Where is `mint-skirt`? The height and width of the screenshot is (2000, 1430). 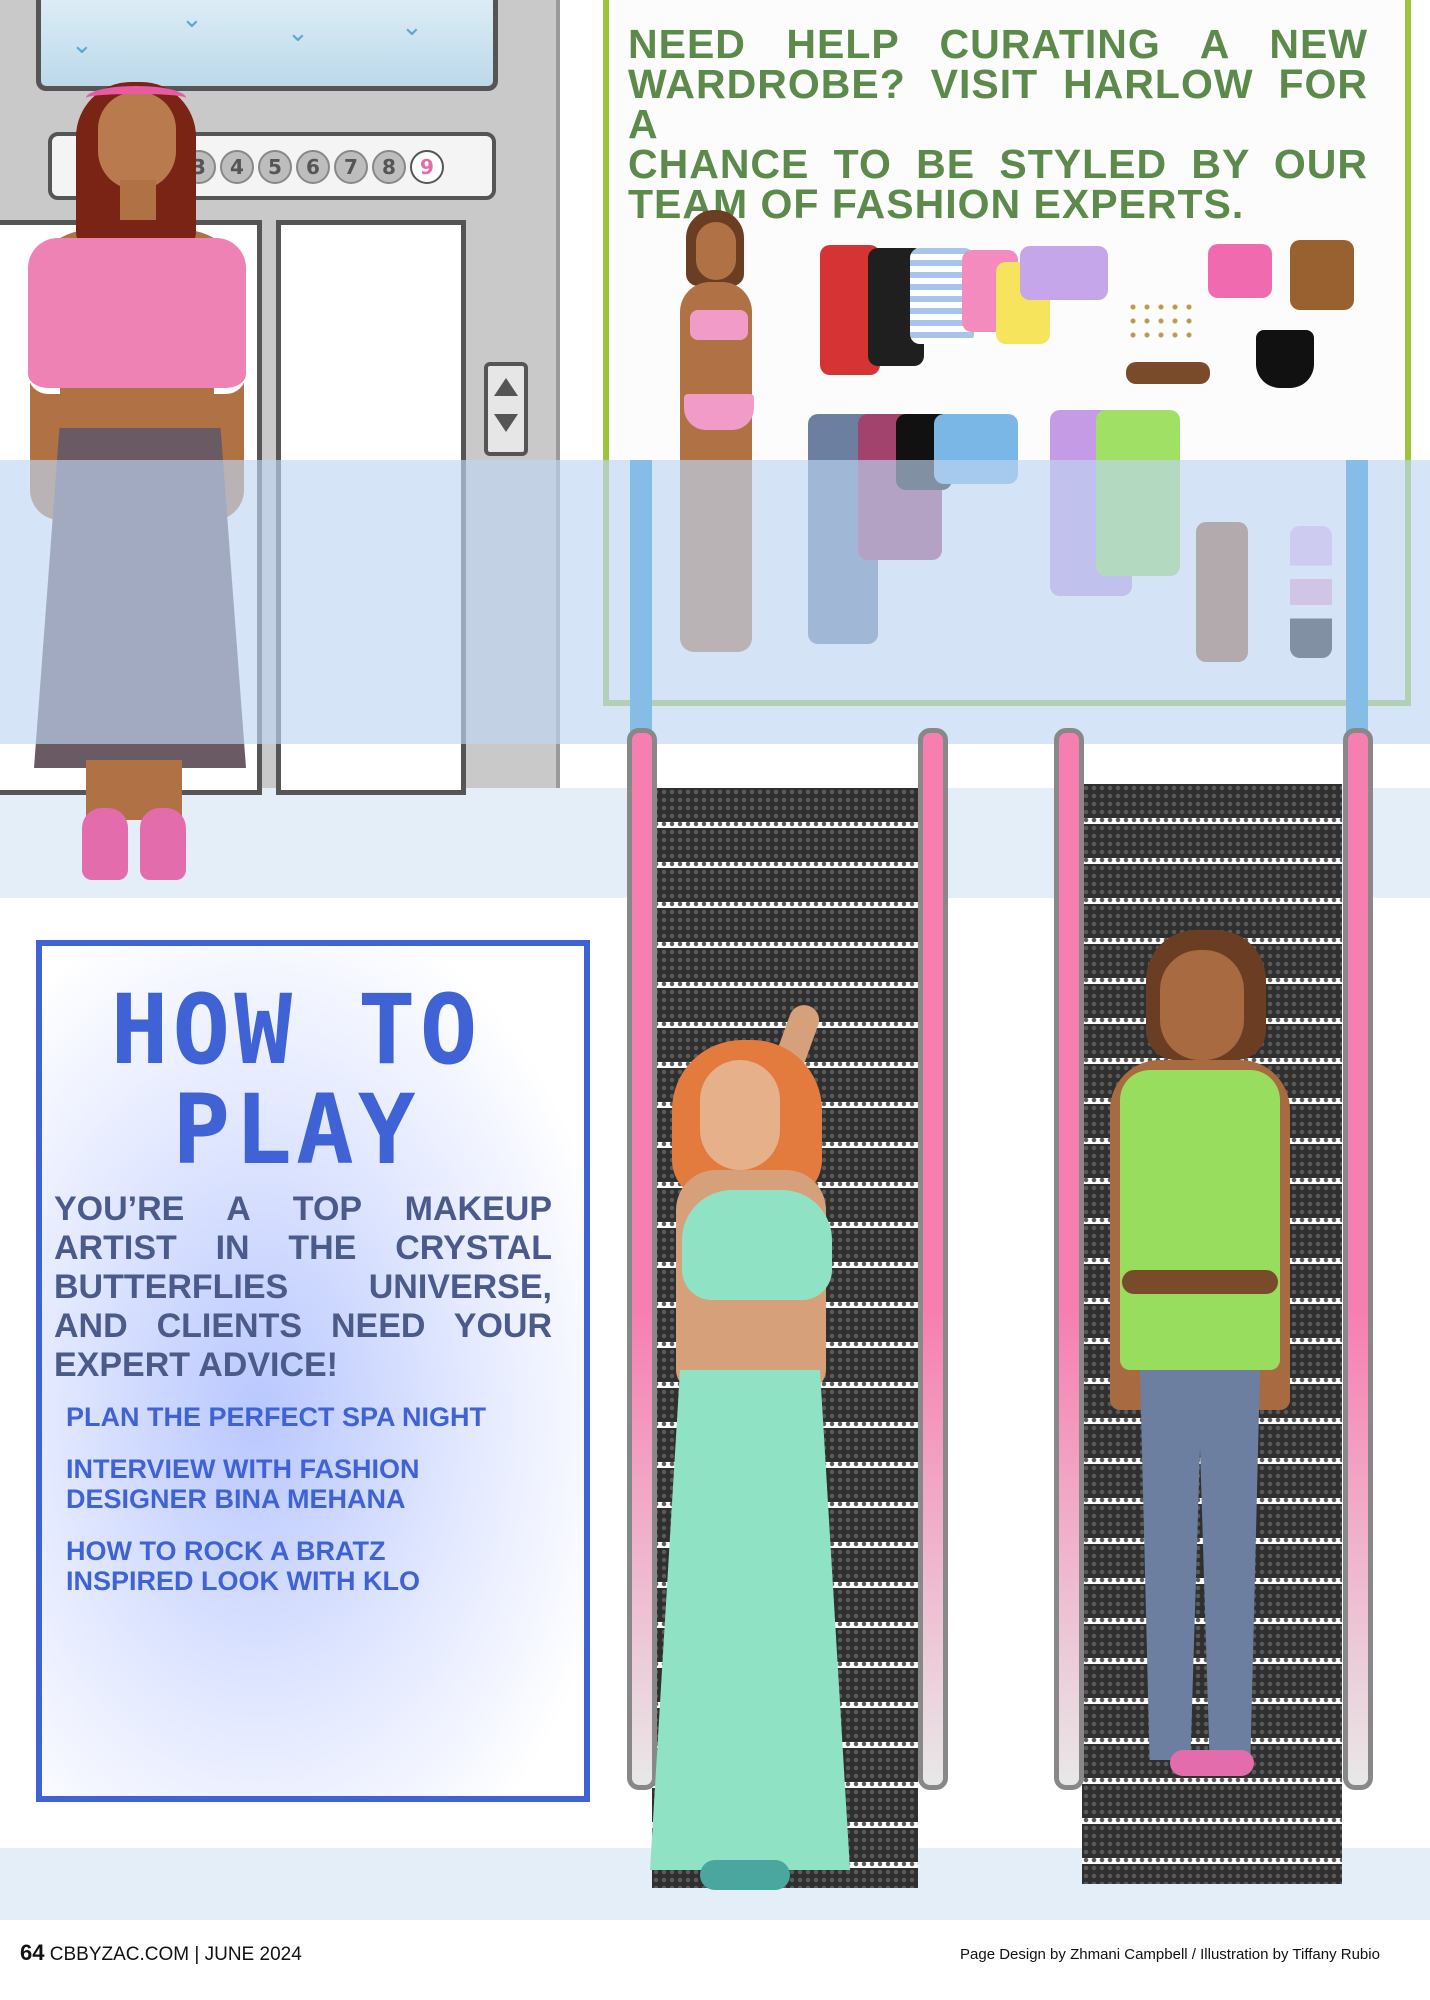
mint-skirt is located at coordinates (750, 1620).